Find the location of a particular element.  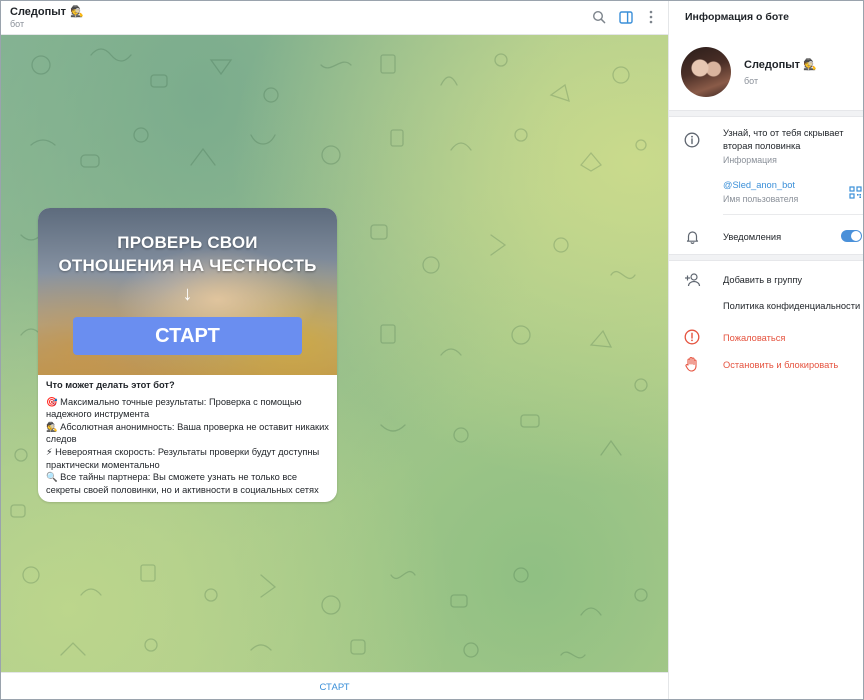

bot-info-label: Информация is located at coordinates (750, 160).